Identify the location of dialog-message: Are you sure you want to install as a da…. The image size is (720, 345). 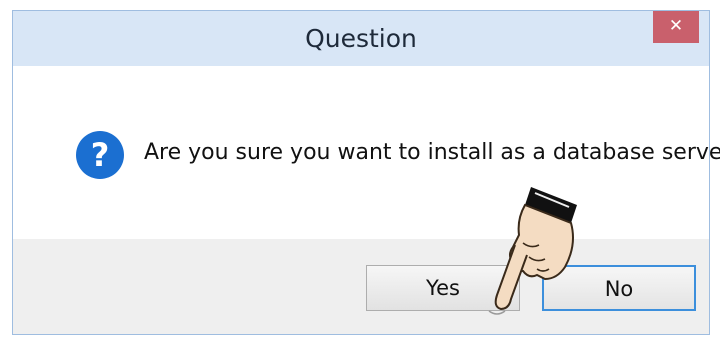
(432, 152).